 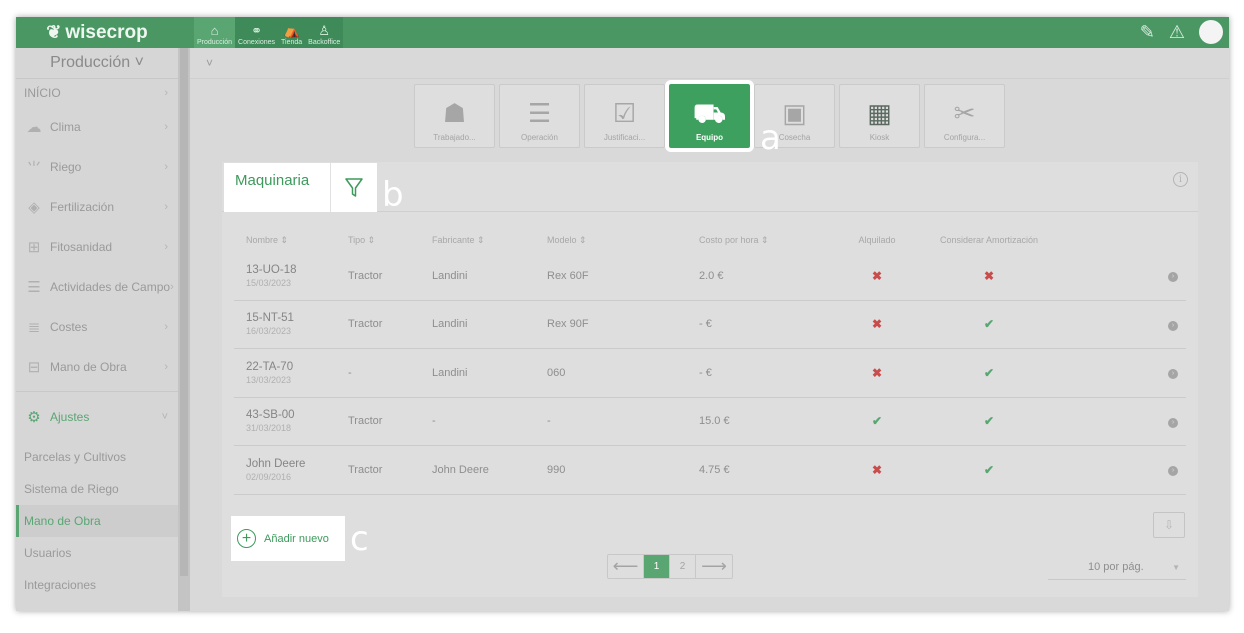 I want to click on prev-page-button: ⟵, so click(x=626, y=566).